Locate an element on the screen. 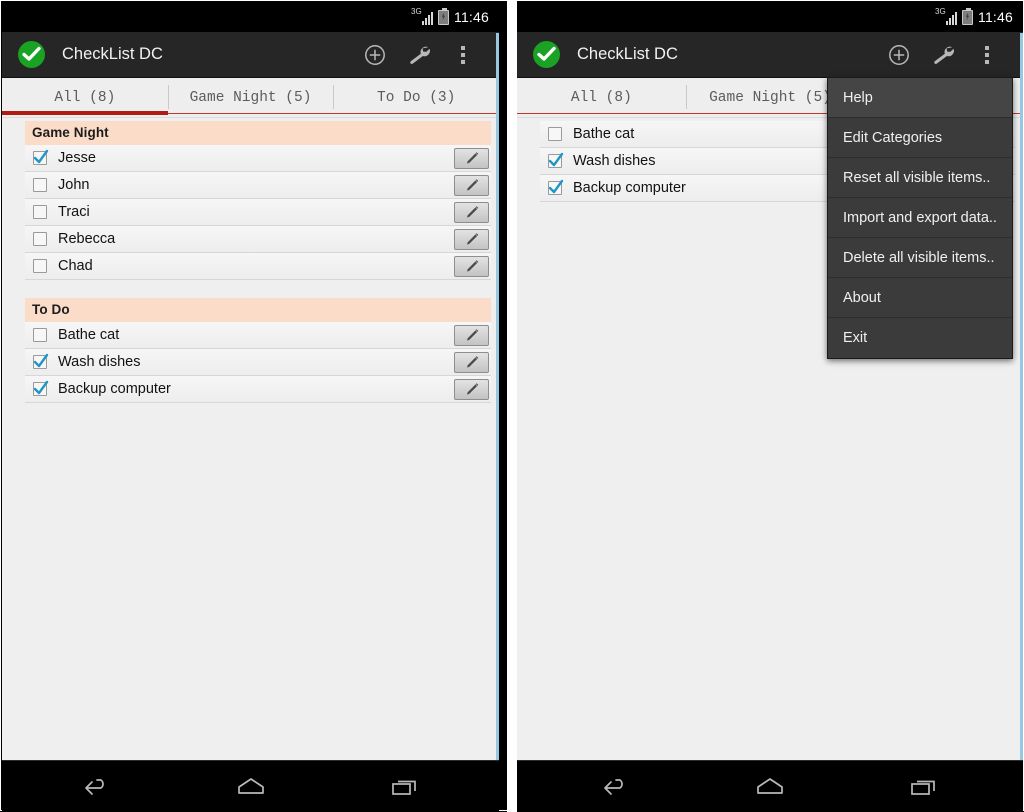 This screenshot has height=812, width=1024. list-item-label: Chad is located at coordinates (75, 266).